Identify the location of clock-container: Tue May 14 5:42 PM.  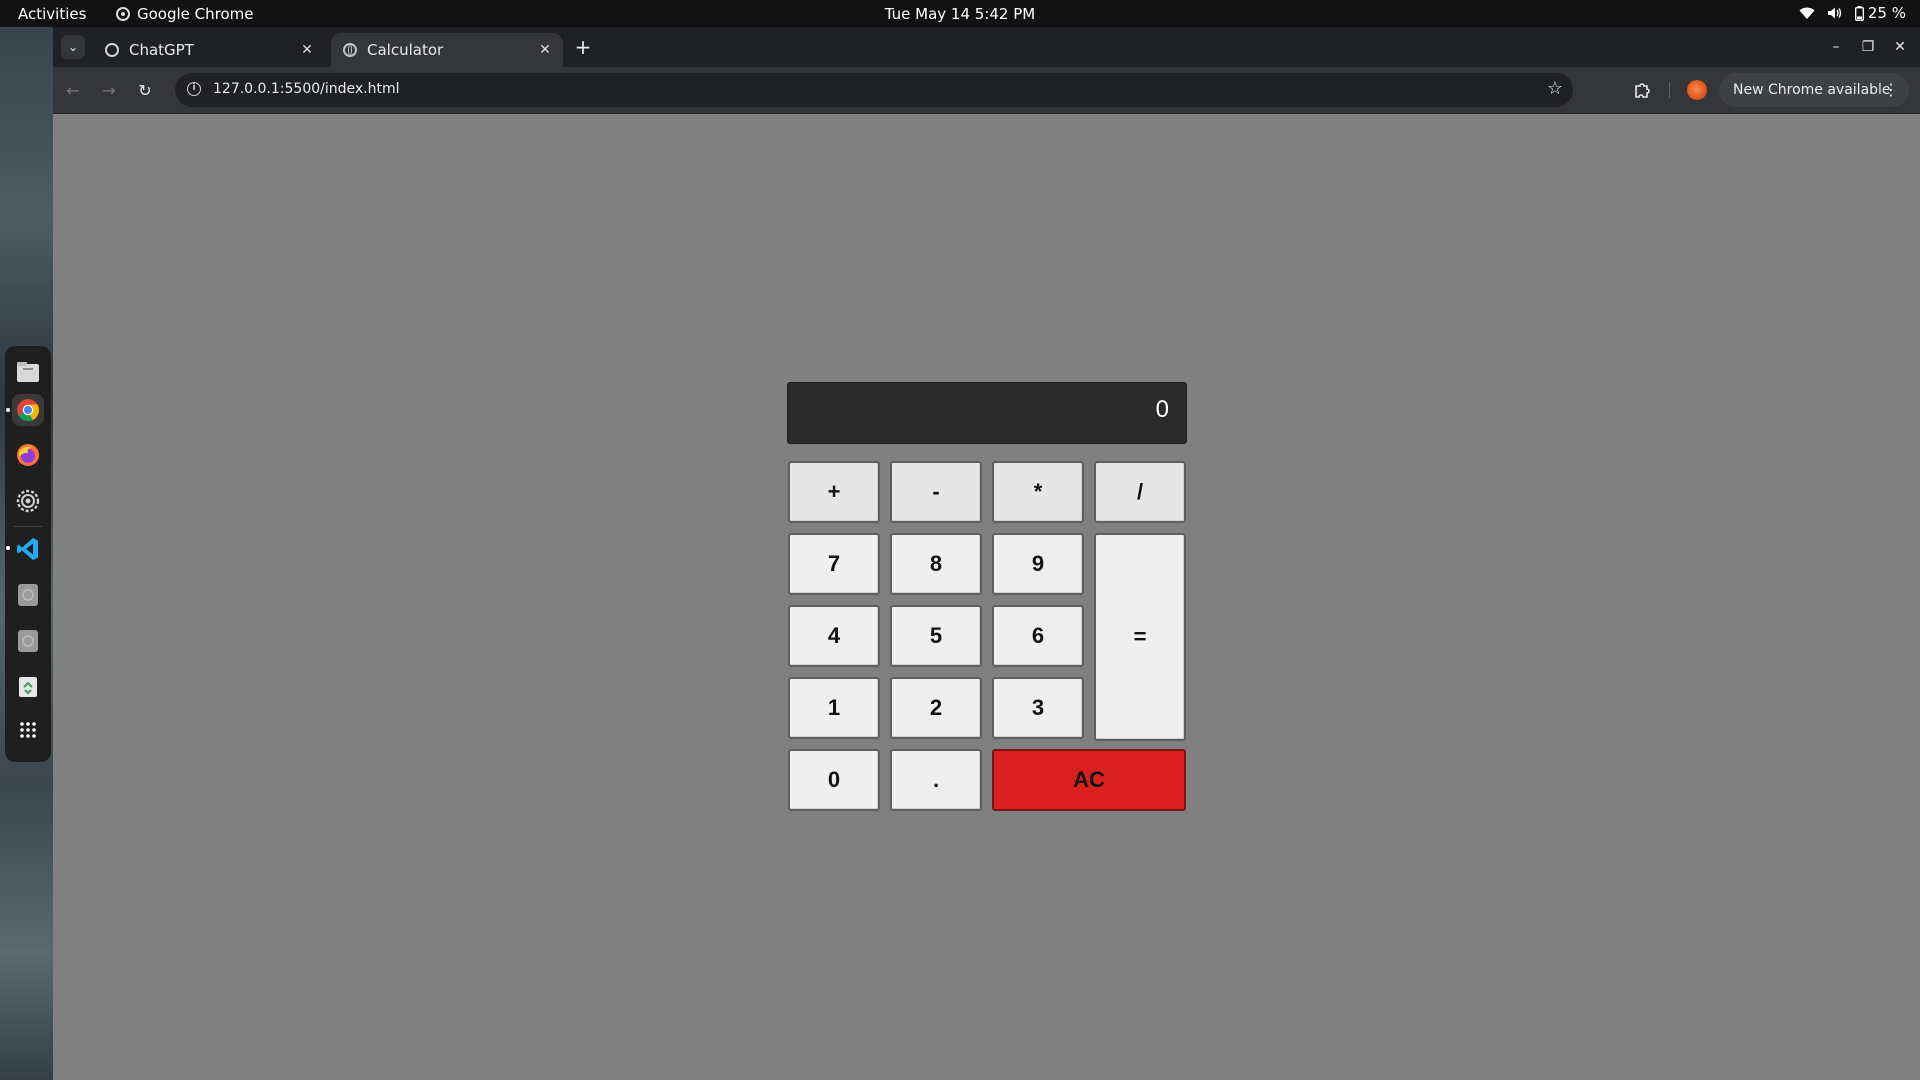
(960, 14).